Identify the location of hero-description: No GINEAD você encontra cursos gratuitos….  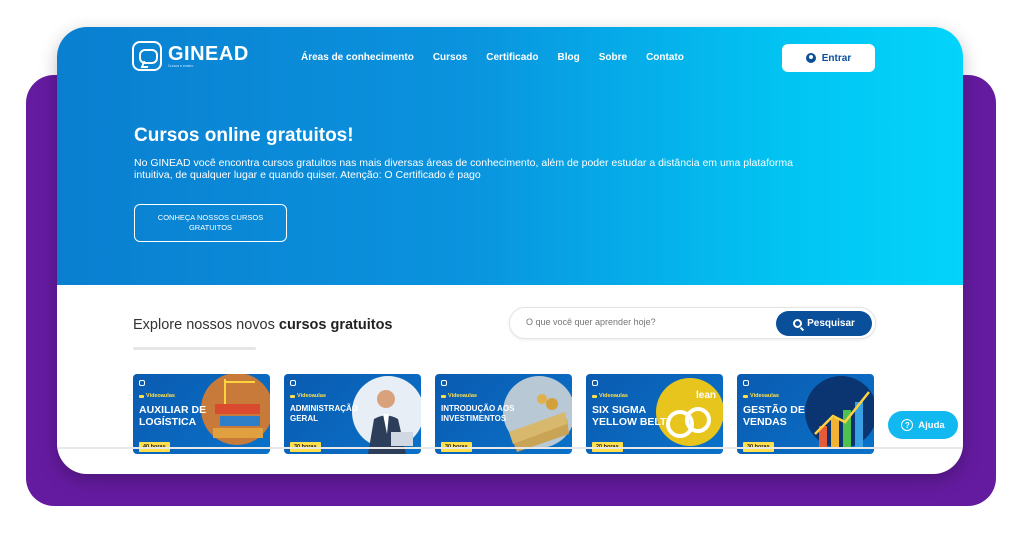
(463, 169).